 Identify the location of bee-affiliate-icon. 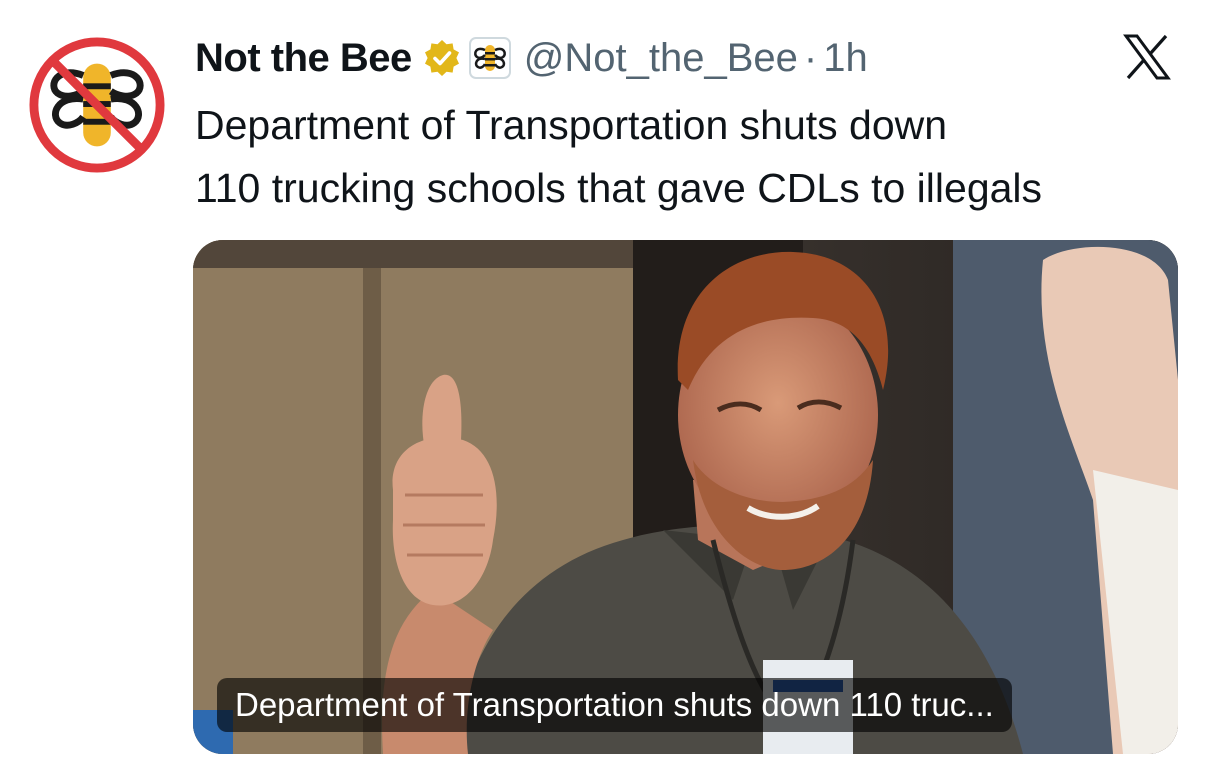
(490, 58).